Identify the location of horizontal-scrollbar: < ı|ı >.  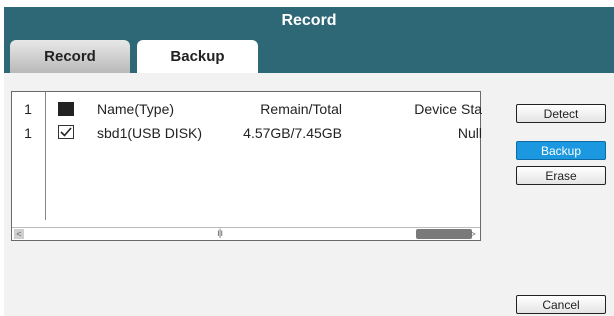
(246, 233).